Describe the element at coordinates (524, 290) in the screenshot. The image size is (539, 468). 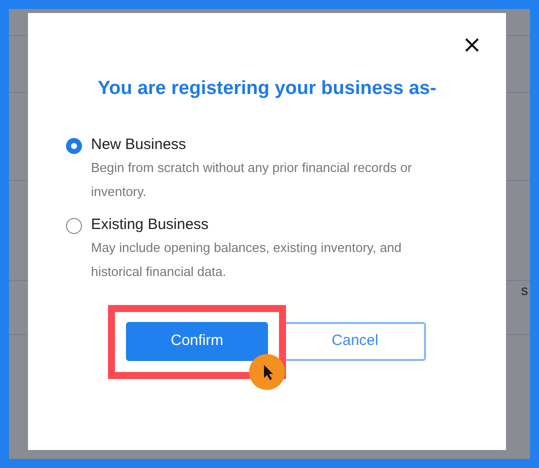
I see `background-text: s` at that location.